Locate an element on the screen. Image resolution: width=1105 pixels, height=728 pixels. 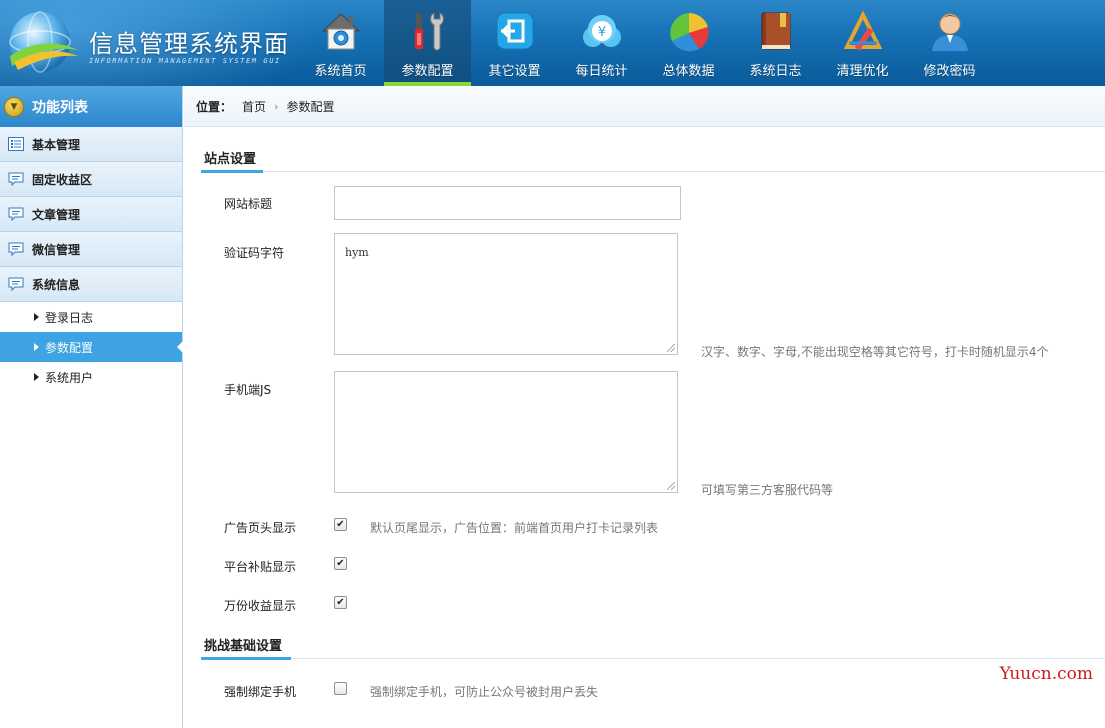
sidebar-header: ▼ 功能列表 is located at coordinates (91, 106).